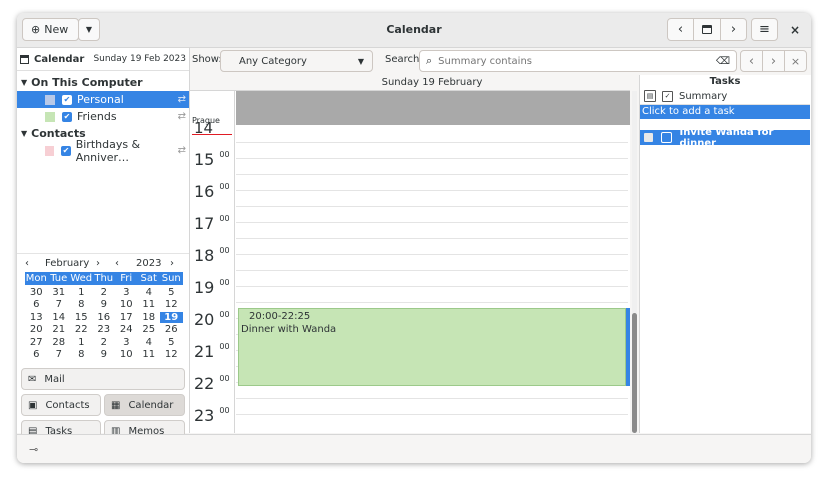 This screenshot has width=828, height=481. What do you see at coordinates (573, 61) in the screenshot?
I see `search-input` at bounding box center [573, 61].